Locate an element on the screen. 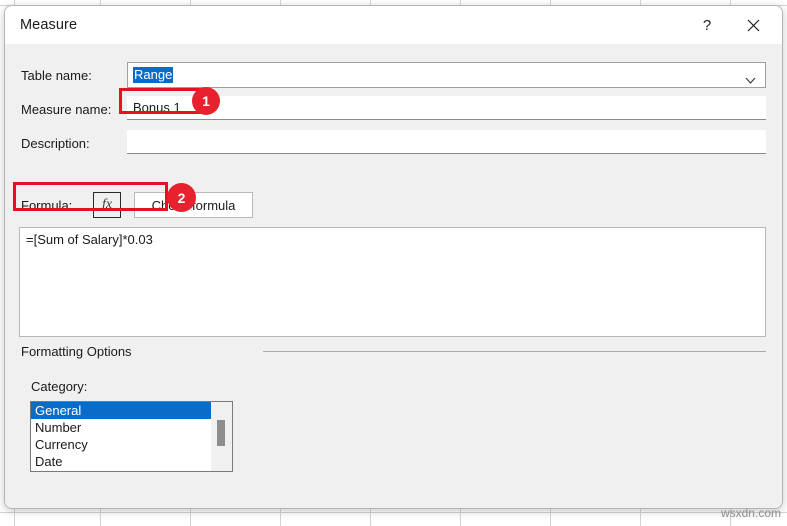 This screenshot has height=526, width=787. measure-name-input is located at coordinates (446, 108).